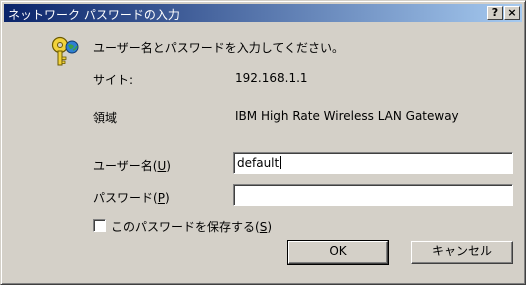  What do you see at coordinates (105, 118) in the screenshot?
I see `realm-label: 領域` at bounding box center [105, 118].